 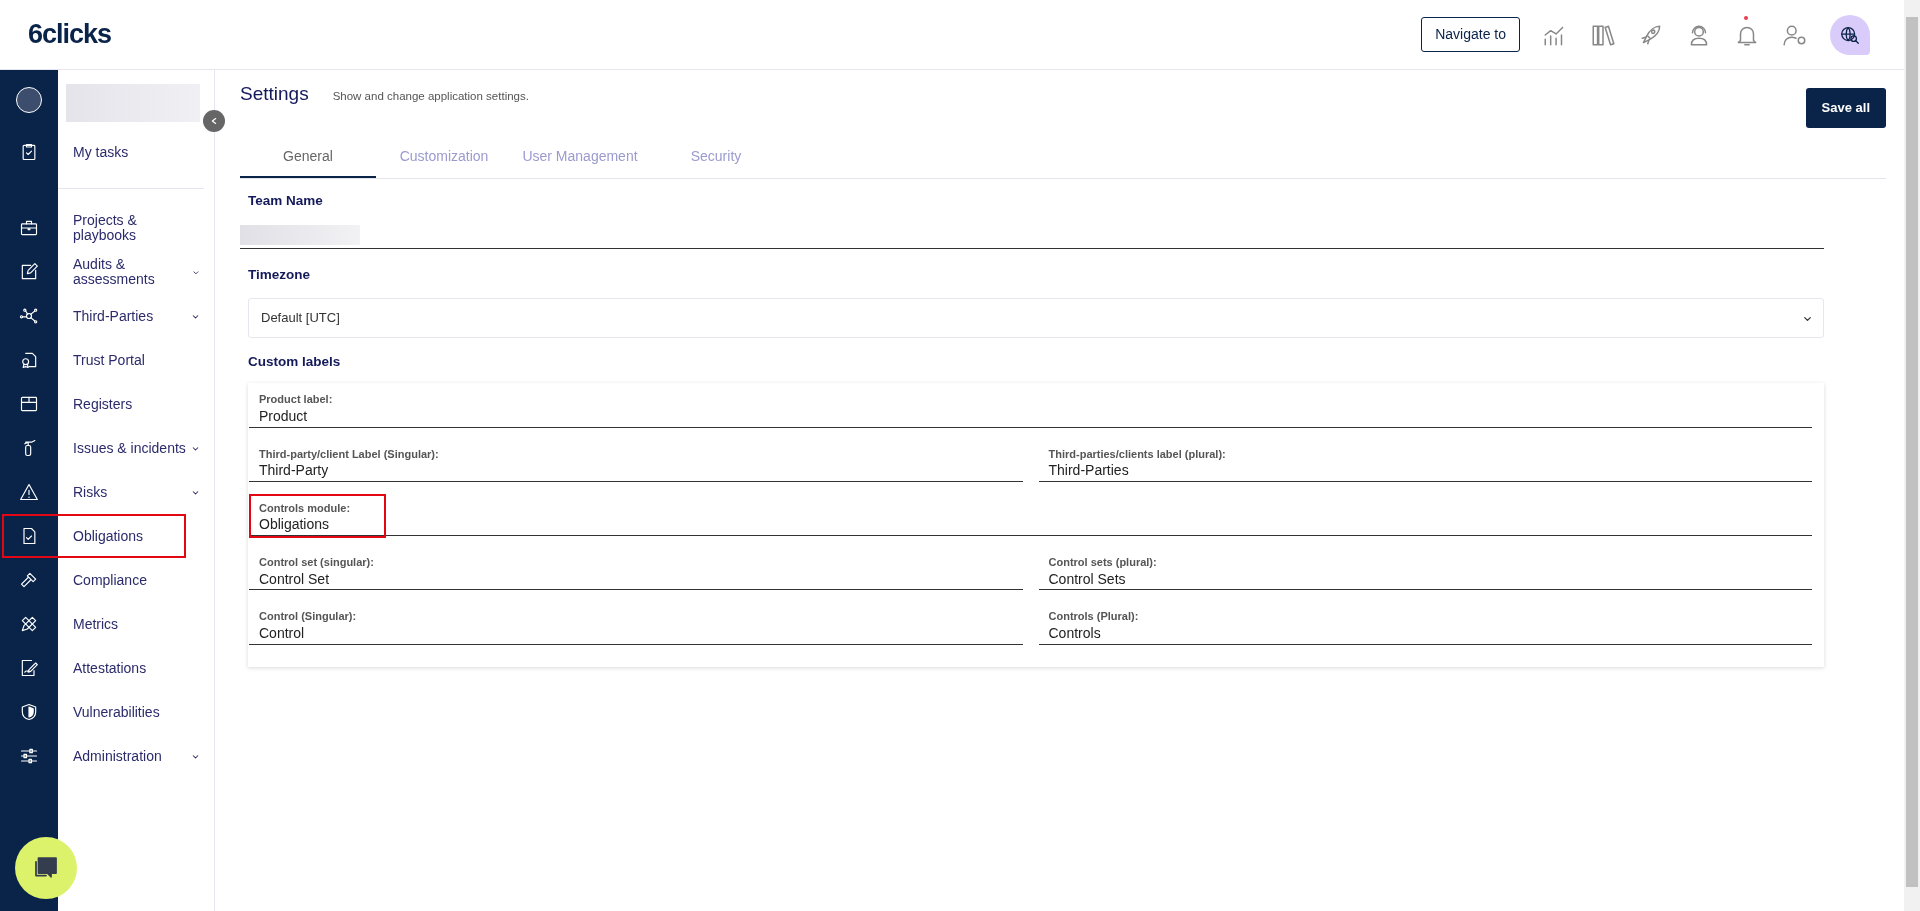 I want to click on nav-item: Audits & assessments, so click(x=136, y=272).